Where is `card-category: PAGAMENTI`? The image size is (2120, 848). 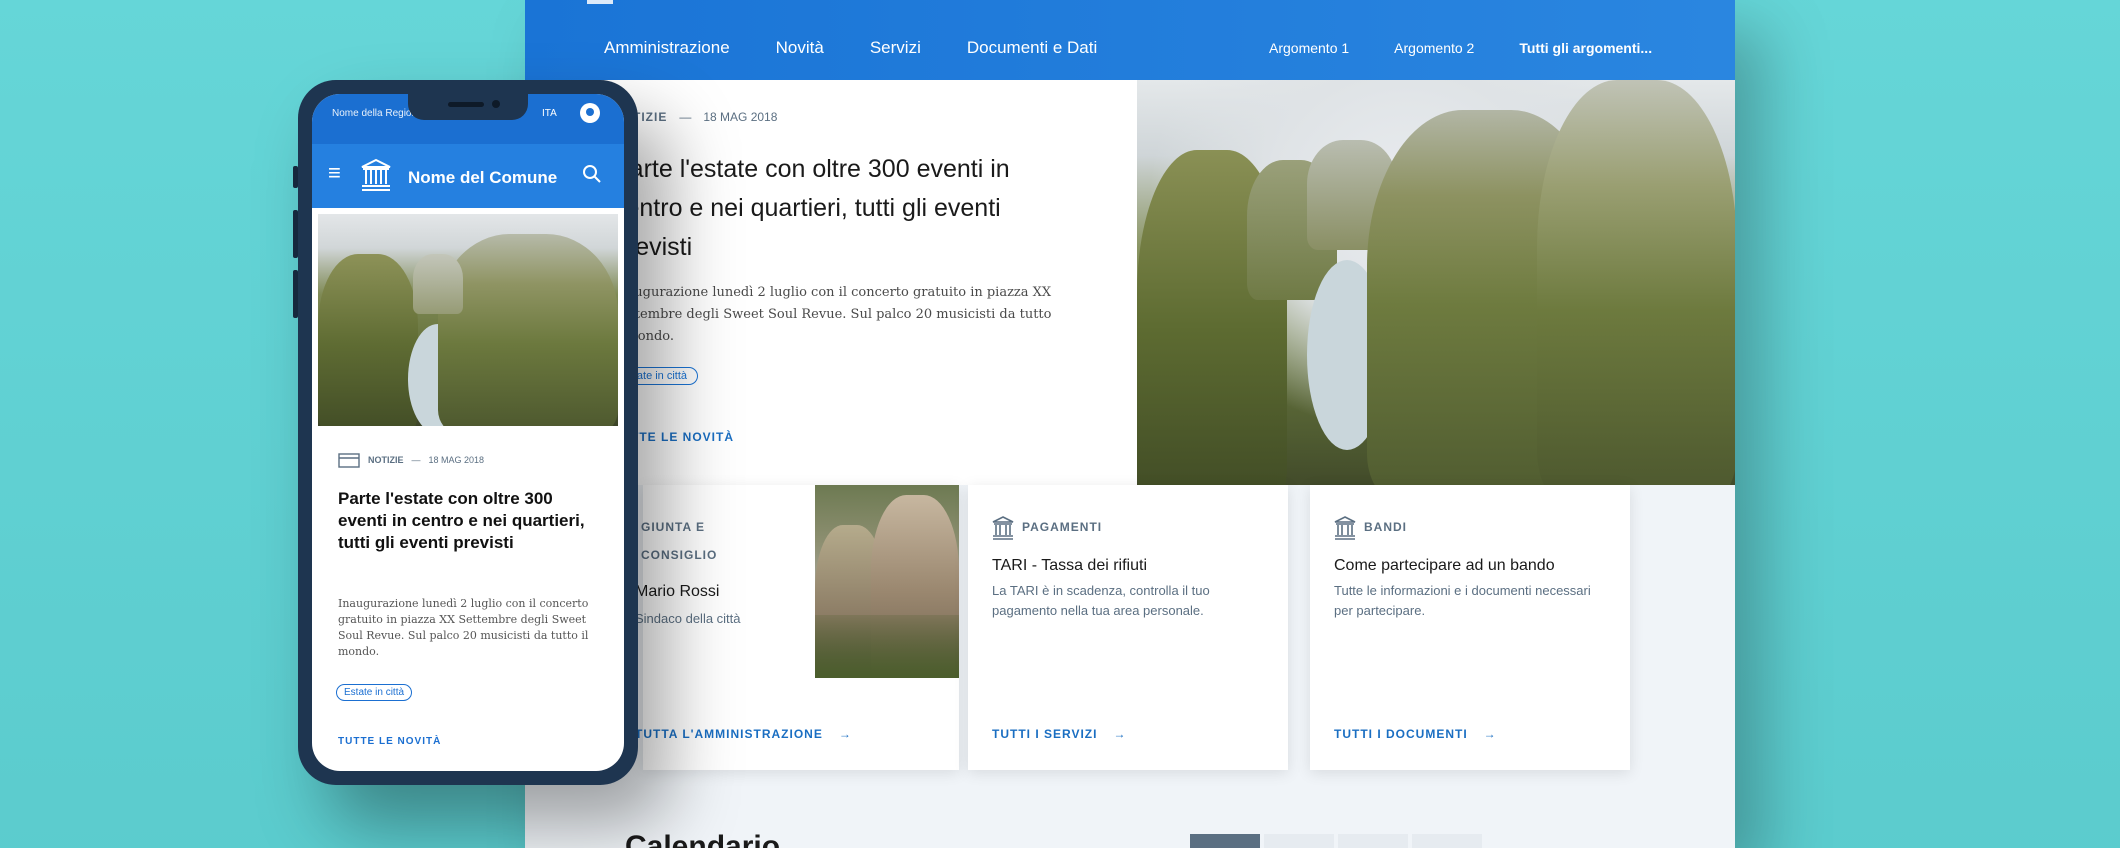 card-category: PAGAMENTI is located at coordinates (1047, 527).